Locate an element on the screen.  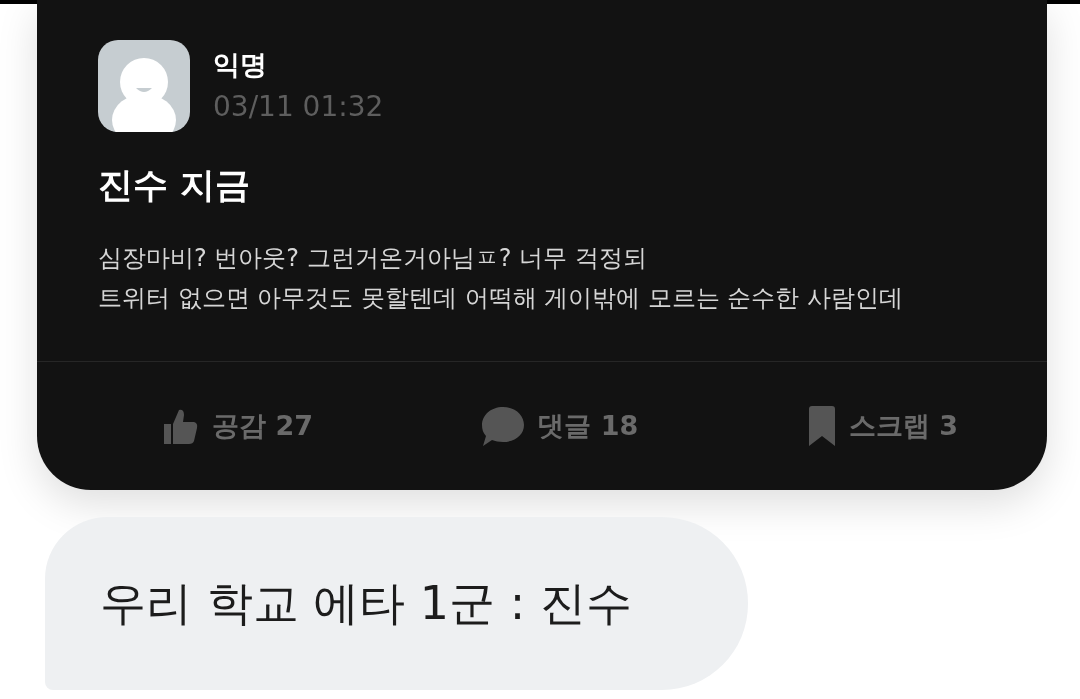
comment-button: 댓글 18 is located at coordinates (560, 426).